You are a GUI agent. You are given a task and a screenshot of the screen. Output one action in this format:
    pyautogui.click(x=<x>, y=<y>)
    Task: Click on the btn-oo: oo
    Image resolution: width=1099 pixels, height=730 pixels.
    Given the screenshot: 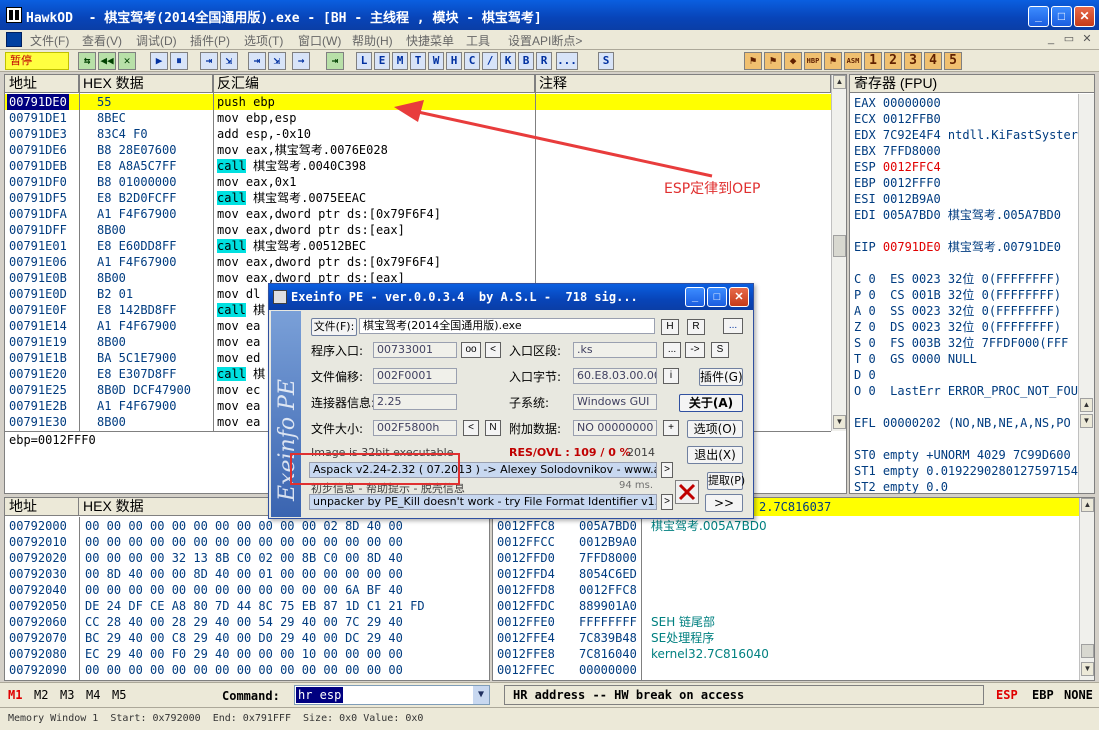 What is the action you would take?
    pyautogui.click(x=471, y=350)
    